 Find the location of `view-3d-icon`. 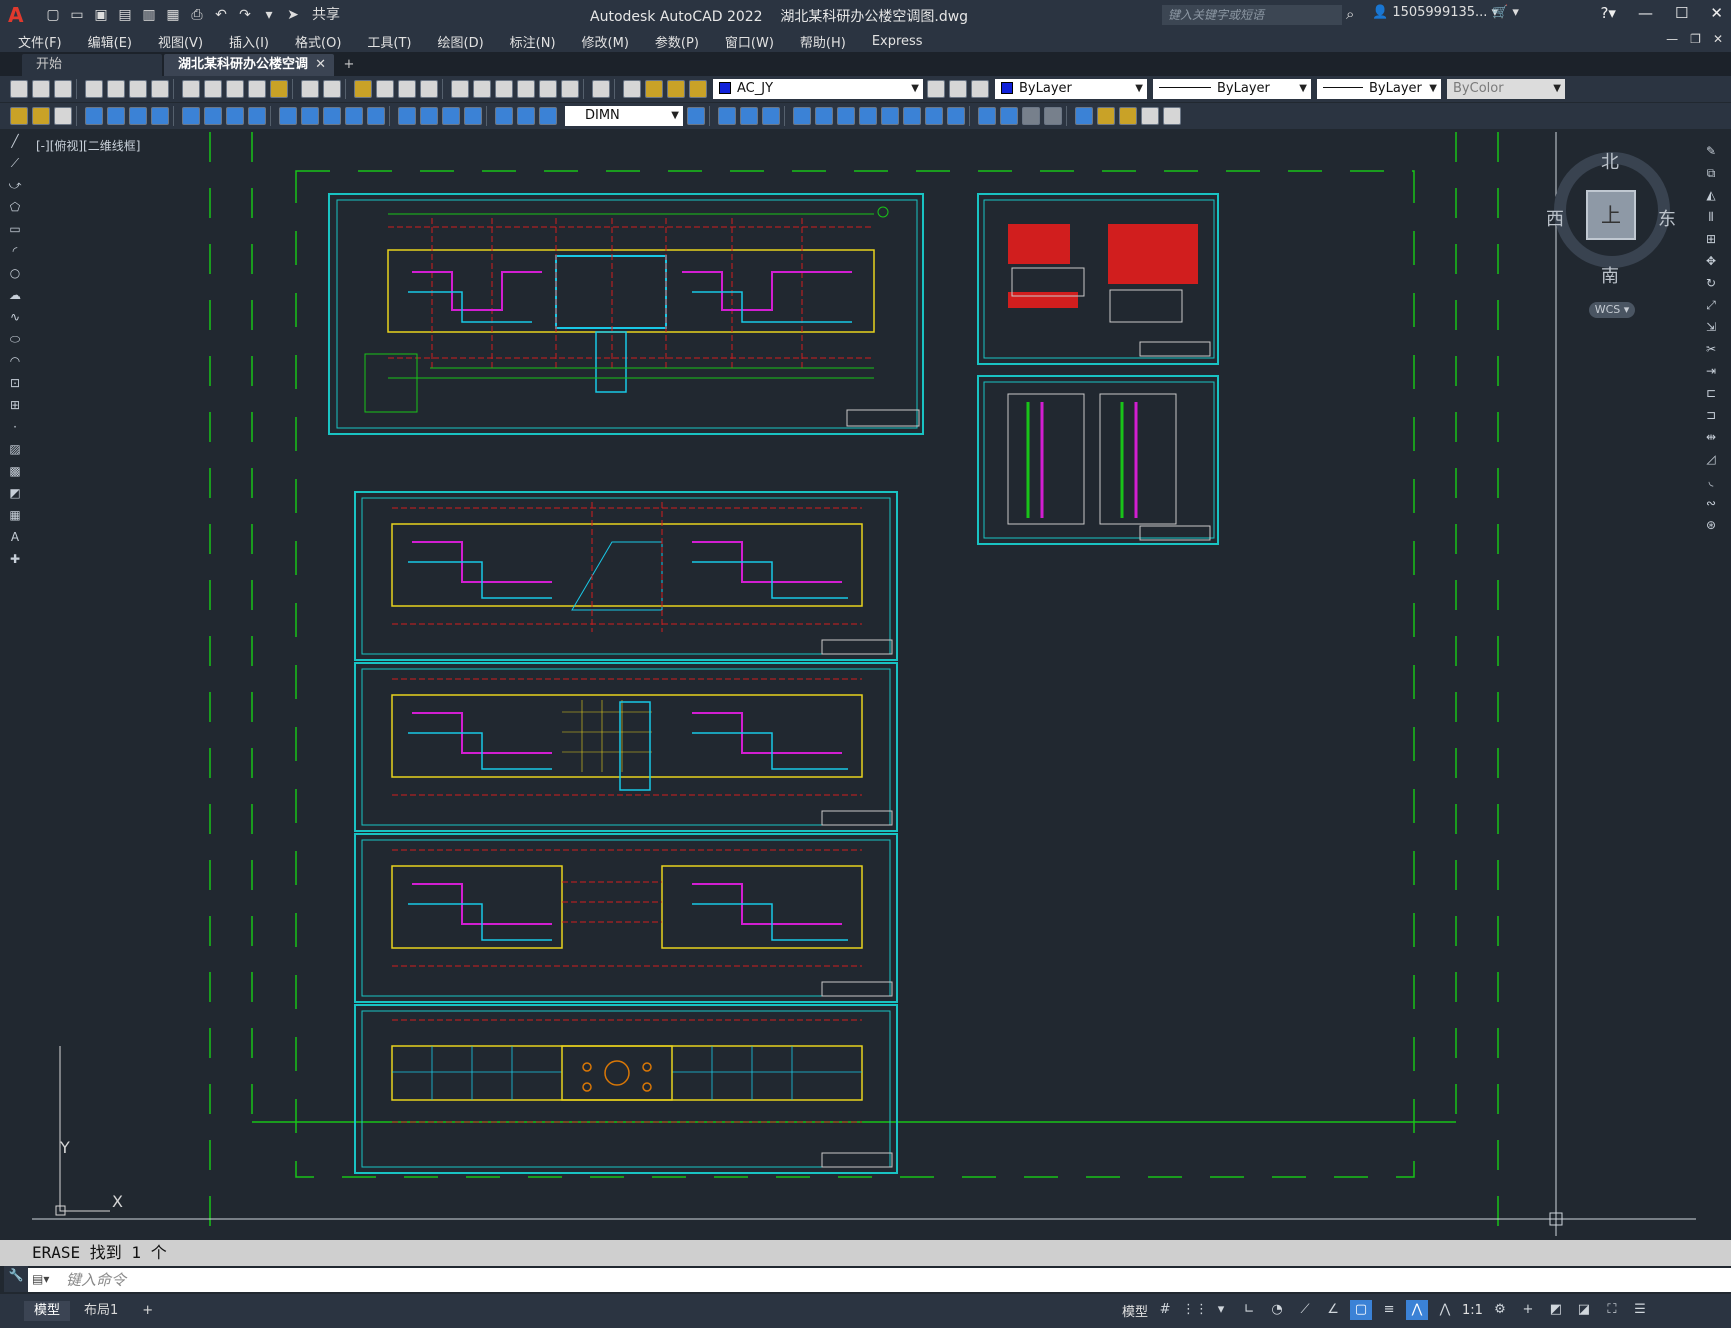

view-3d-icon is located at coordinates (1084, 116).